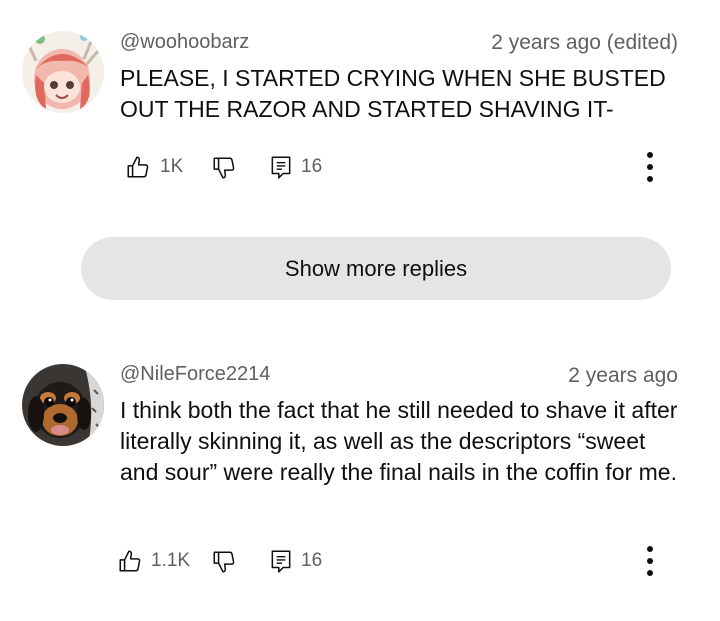 The width and height of the screenshot is (720, 621). Describe the element at coordinates (172, 166) in the screenshot. I see `like-count: 1K` at that location.